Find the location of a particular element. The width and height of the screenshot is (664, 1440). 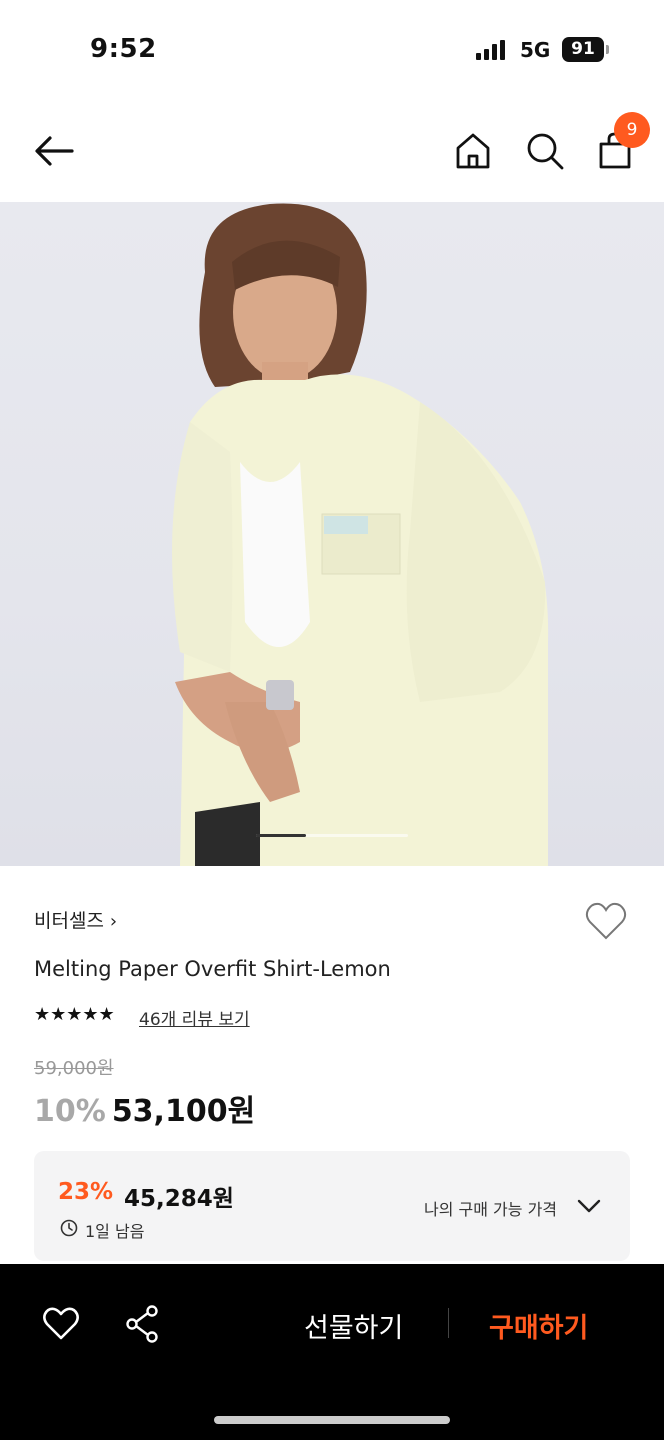

carousel-indicator is located at coordinates (281, 835).